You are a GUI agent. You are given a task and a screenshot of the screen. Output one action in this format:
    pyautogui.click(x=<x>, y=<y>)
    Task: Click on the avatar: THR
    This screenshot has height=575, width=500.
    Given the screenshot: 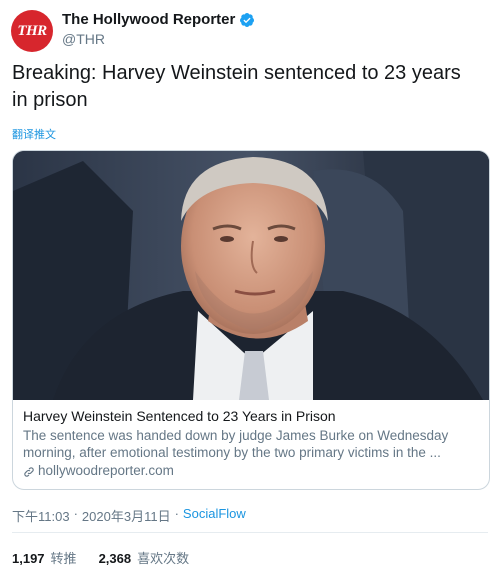 What is the action you would take?
    pyautogui.click(x=32, y=31)
    